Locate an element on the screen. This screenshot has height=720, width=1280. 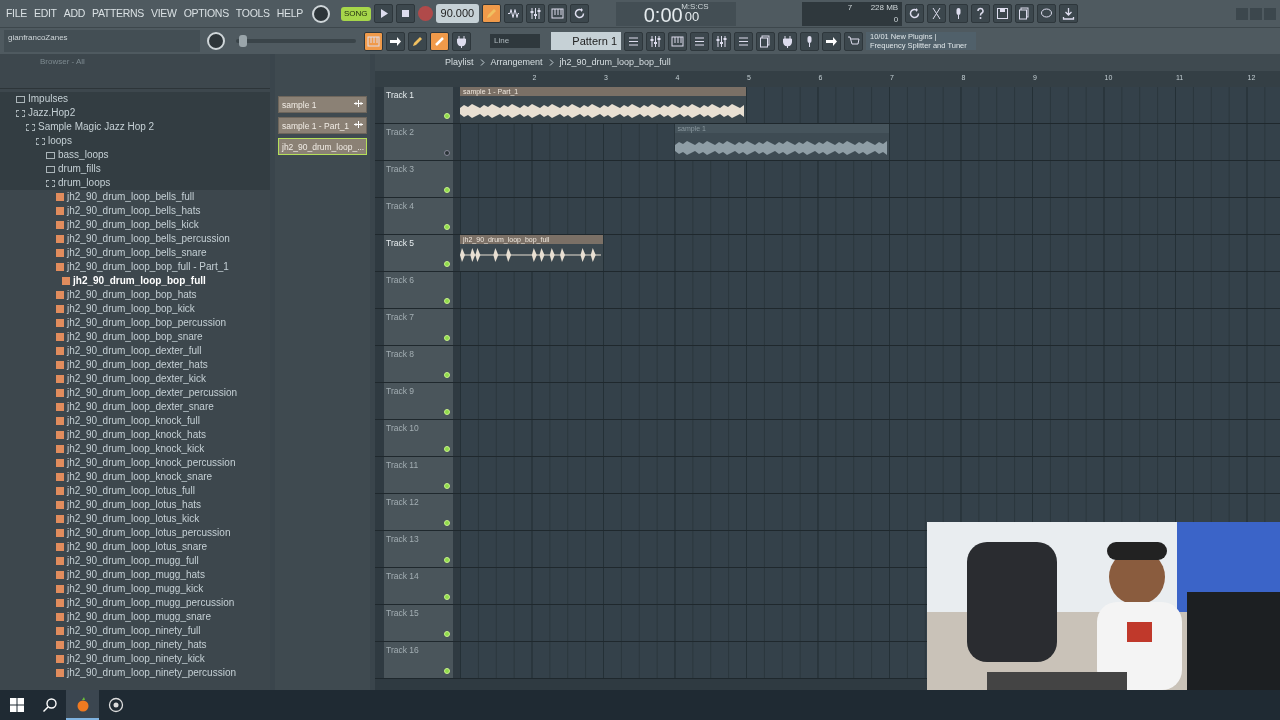
track-header: Track 4 is located at coordinates (418, 216).